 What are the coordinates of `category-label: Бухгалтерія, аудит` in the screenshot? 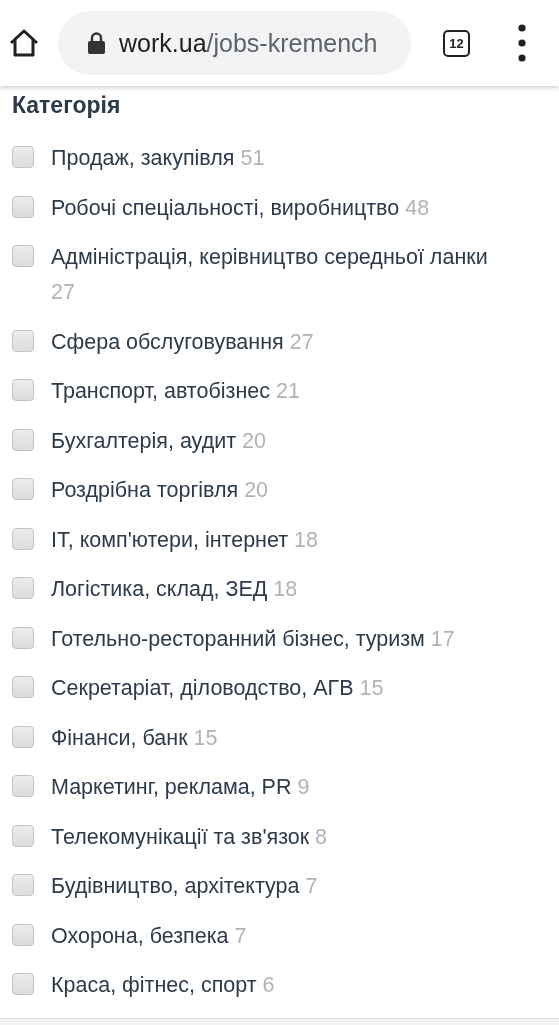 It's located at (144, 440).